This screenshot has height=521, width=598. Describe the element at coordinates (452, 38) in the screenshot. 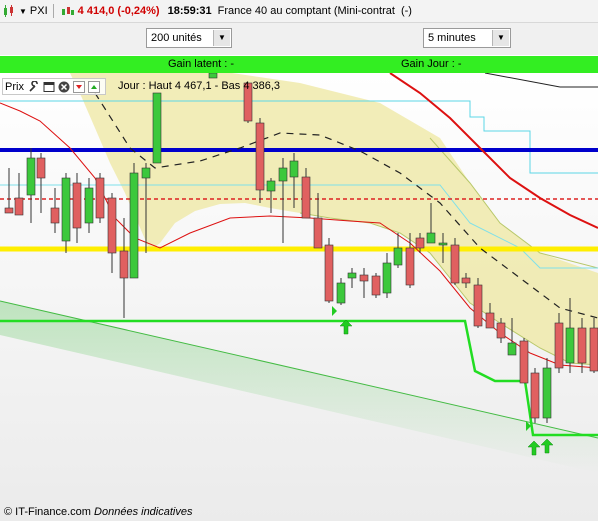

I see `period-value: 5 minutes` at that location.